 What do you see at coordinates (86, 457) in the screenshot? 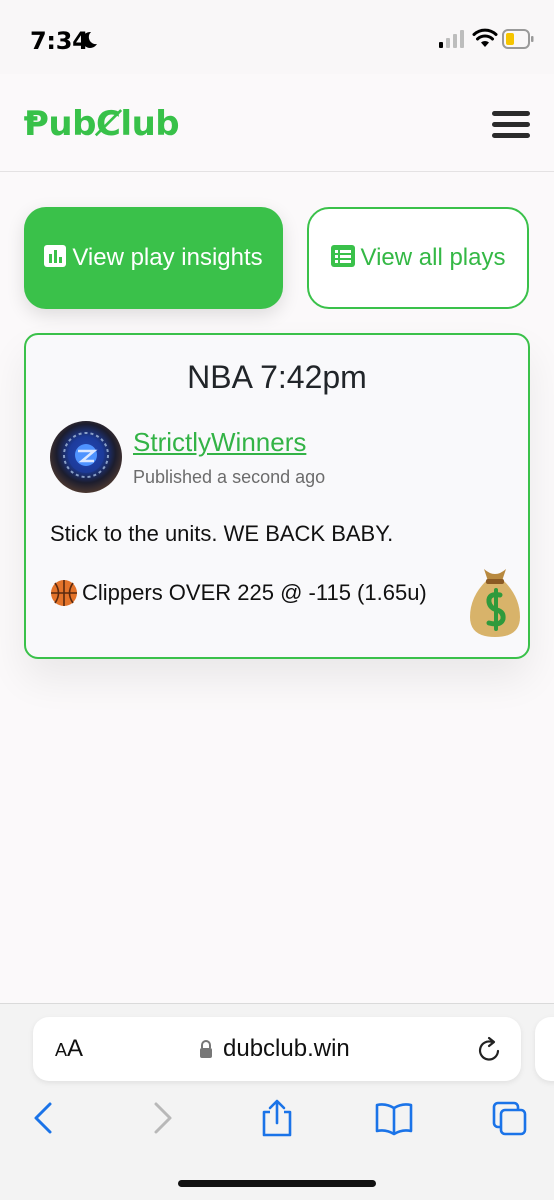
I see `avatar` at bounding box center [86, 457].